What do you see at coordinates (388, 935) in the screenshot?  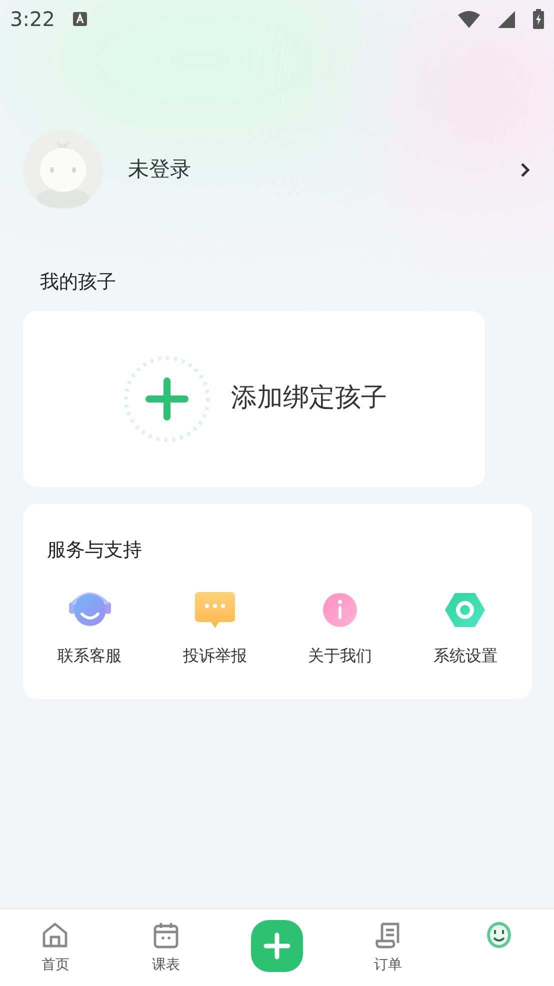 I see `receipt-icon` at bounding box center [388, 935].